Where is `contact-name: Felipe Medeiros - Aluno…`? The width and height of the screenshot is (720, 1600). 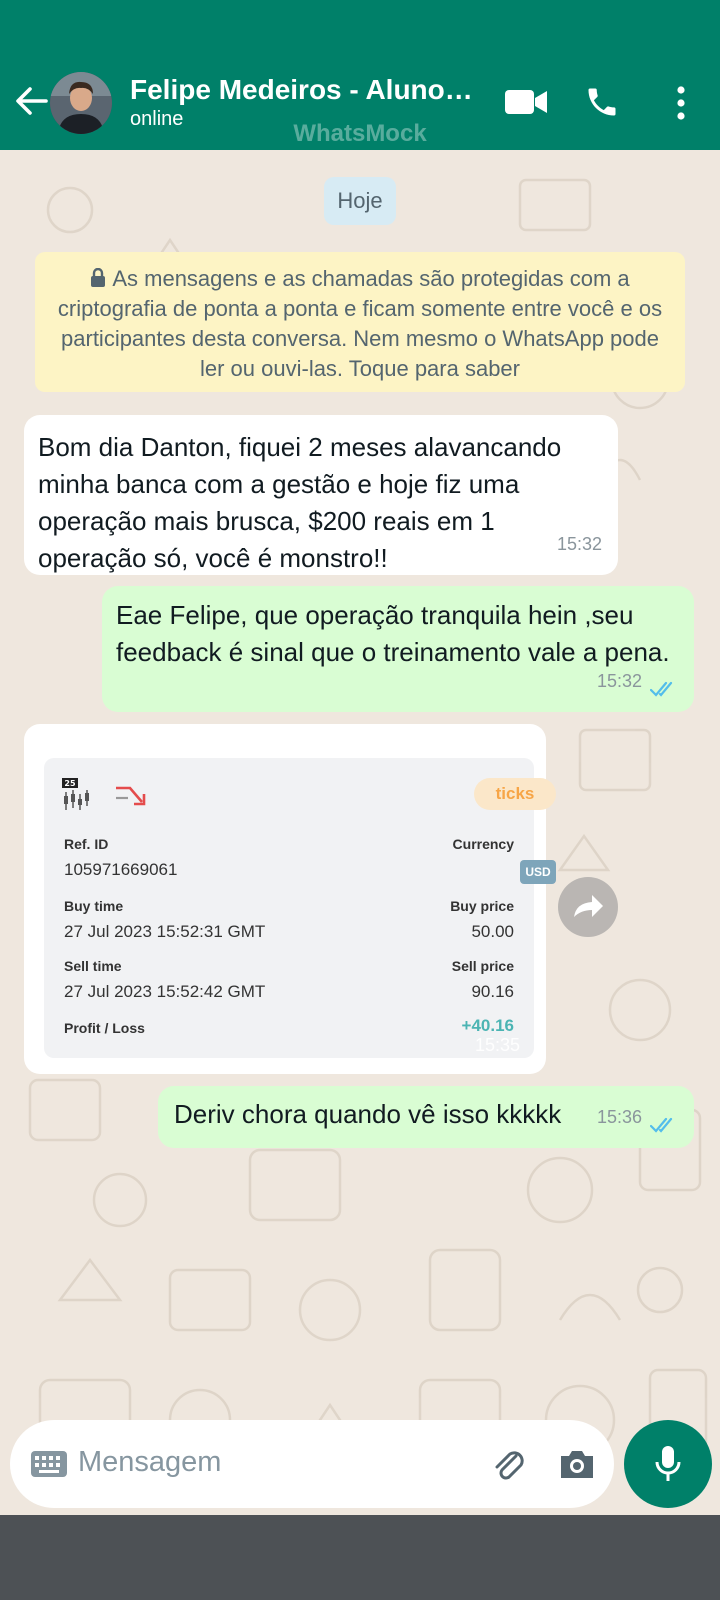
contact-name: Felipe Medeiros - Aluno… is located at coordinates (302, 90).